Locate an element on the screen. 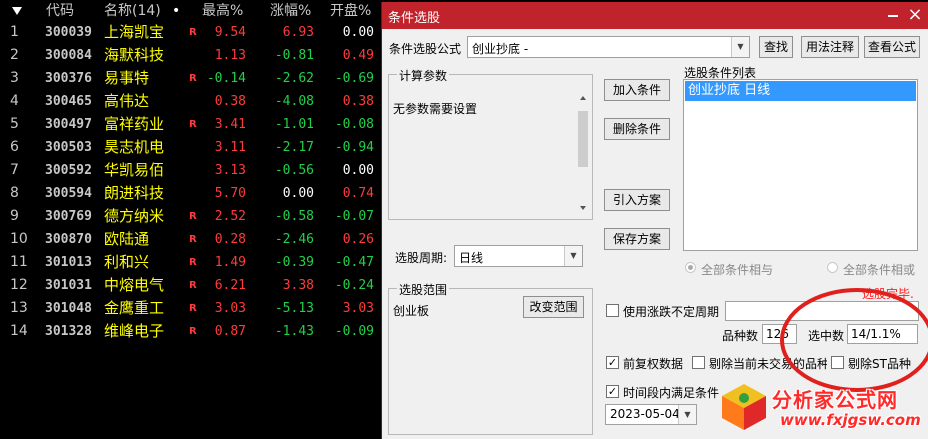  watermark: 分析家公式网 www.fxjgsw.com is located at coordinates (819, 408).